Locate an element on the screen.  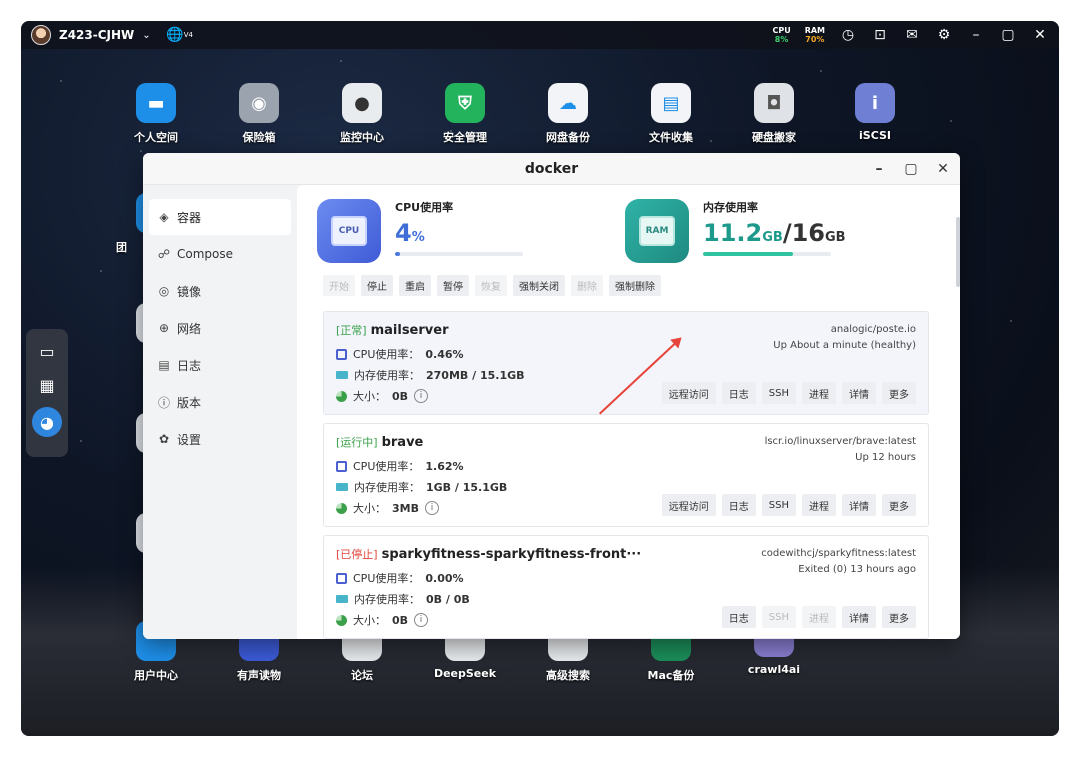
hard-disk-icon: ◘ is located at coordinates (774, 103).